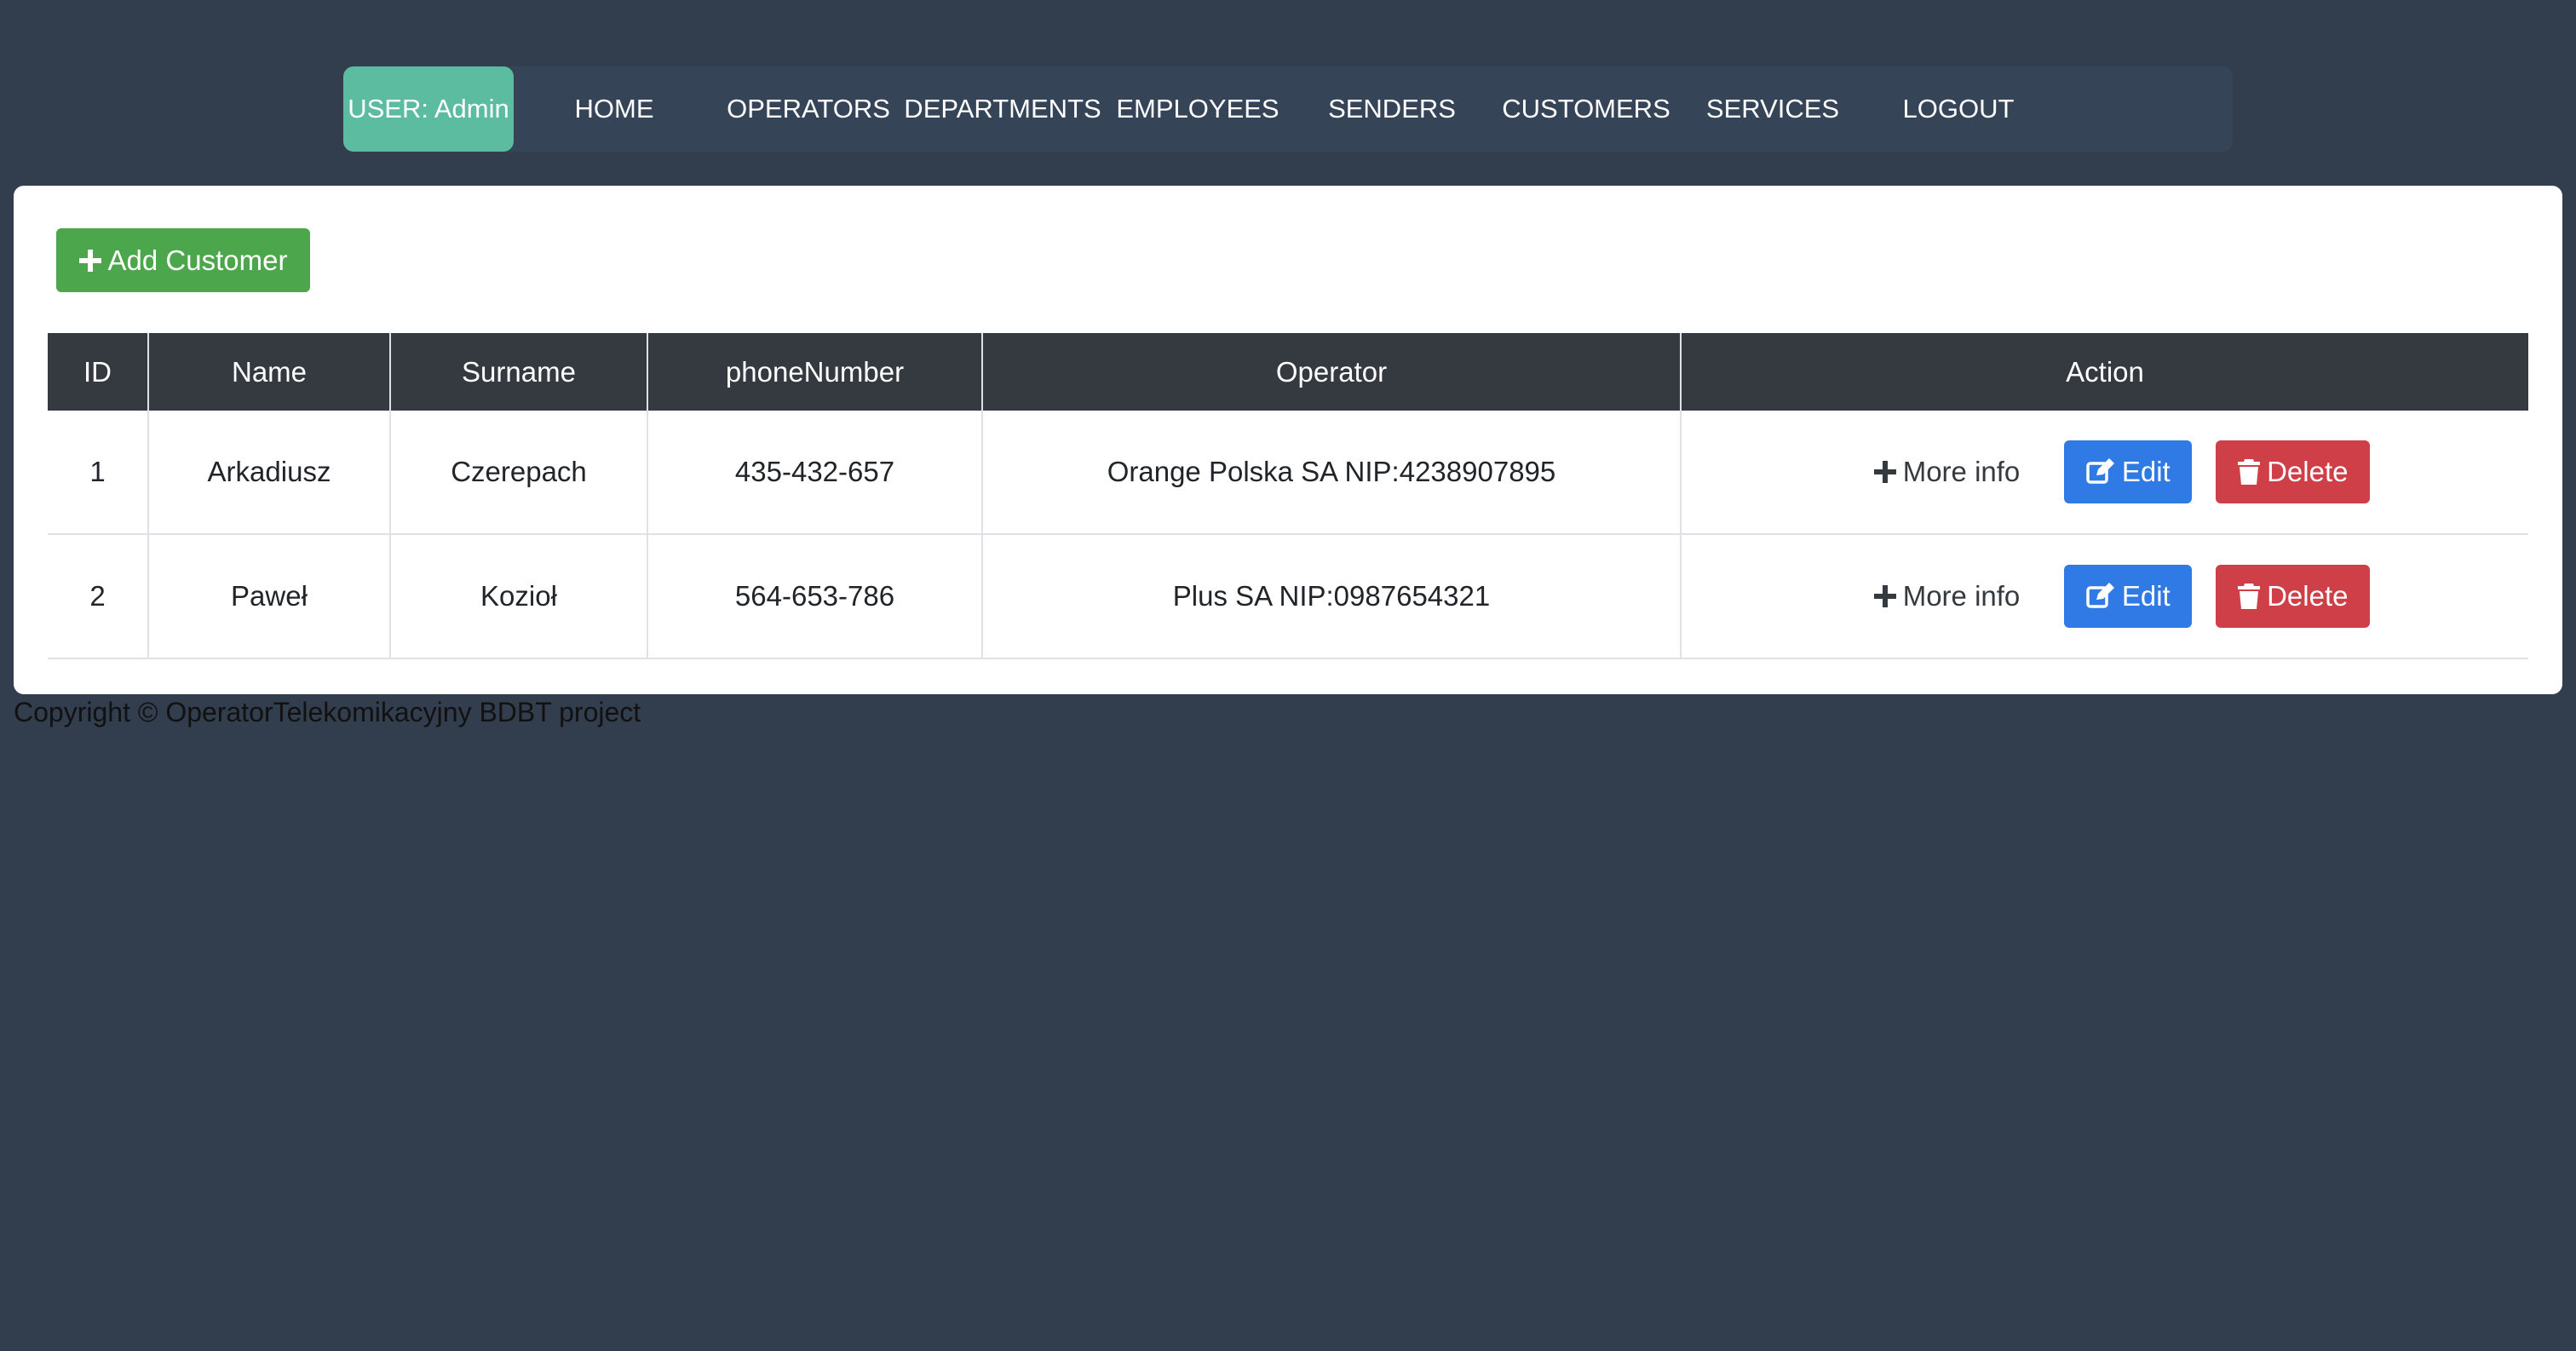 This screenshot has width=2576, height=1351. Describe the element at coordinates (2104, 372) in the screenshot. I see `column-header-action: Action` at that location.